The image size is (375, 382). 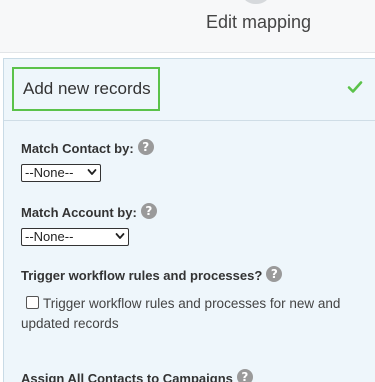 I want to click on assign-campaigns-label-row: Assign All Contacts to Campaigns?, so click(x=137, y=375).